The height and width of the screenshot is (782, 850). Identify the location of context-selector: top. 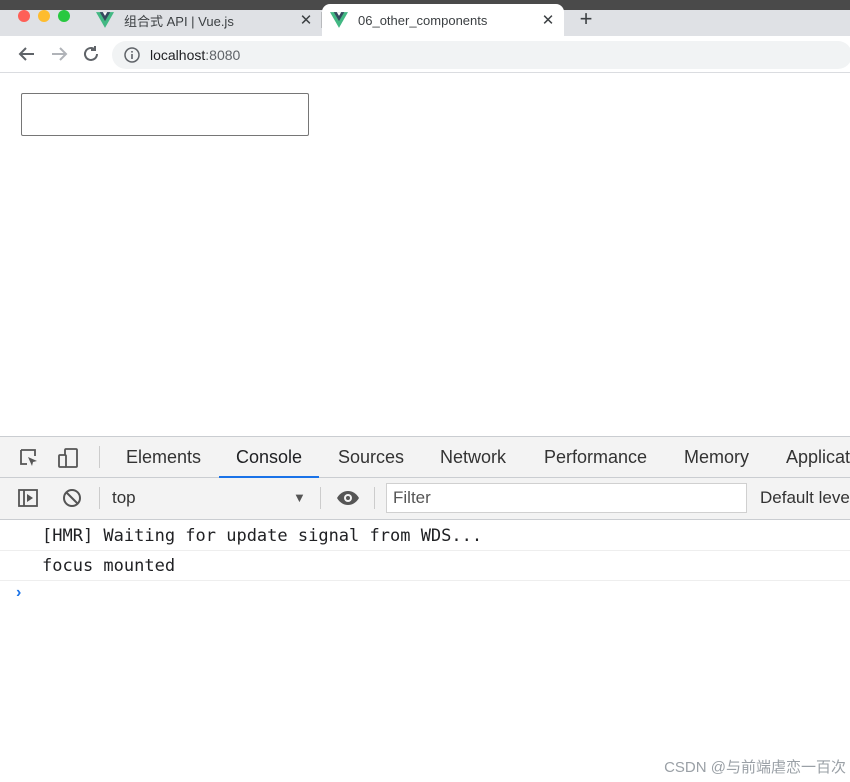
(124, 498).